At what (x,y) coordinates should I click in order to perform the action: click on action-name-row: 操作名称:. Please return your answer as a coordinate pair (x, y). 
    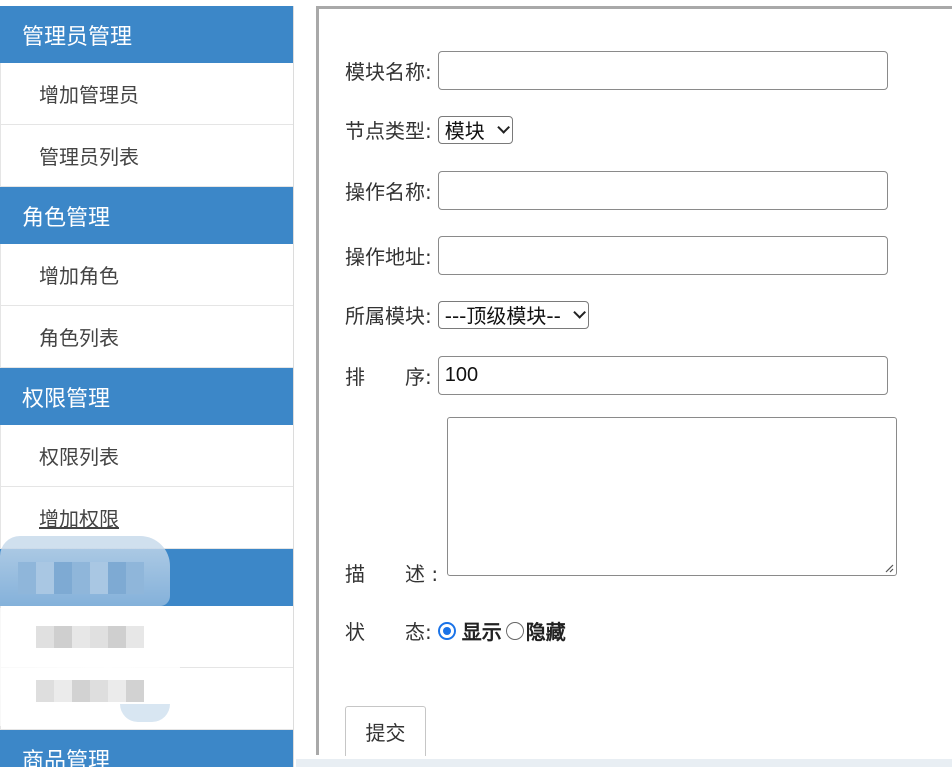
    Looking at the image, I should click on (616, 190).